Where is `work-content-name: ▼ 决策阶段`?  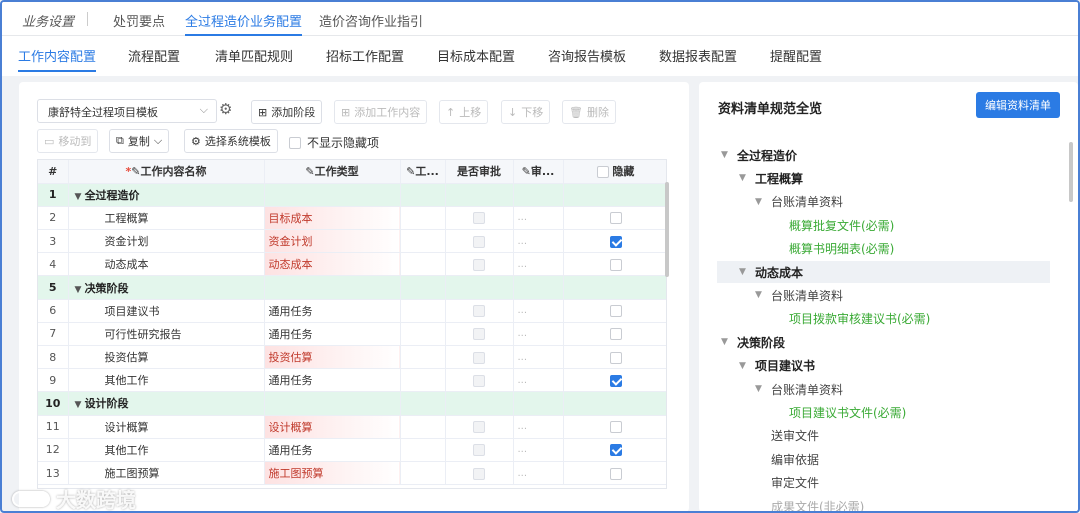 work-content-name: ▼ 决策阶段 is located at coordinates (166, 287).